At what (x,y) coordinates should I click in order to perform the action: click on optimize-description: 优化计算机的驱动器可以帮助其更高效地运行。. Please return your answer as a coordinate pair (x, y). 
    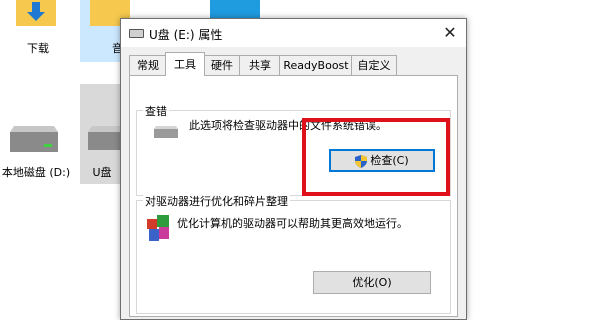
    Looking at the image, I should click on (292, 223).